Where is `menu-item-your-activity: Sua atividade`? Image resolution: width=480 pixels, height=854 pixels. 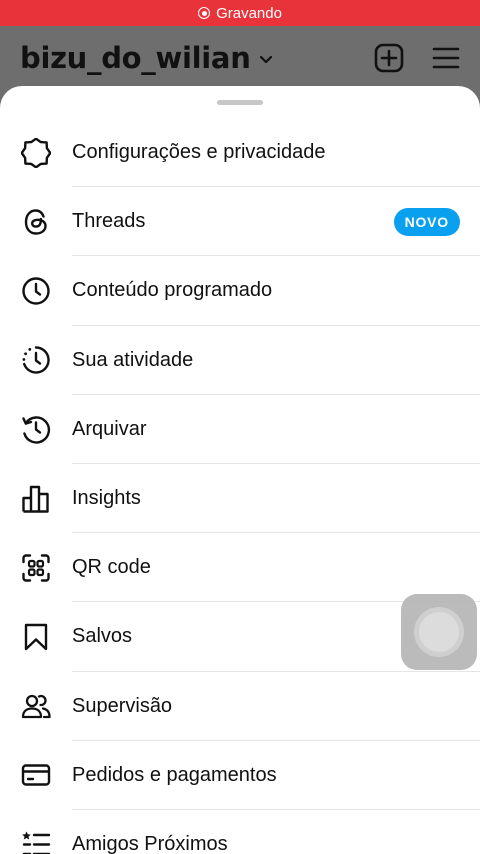
menu-item-your-activity: Sua atividade is located at coordinates (240, 360).